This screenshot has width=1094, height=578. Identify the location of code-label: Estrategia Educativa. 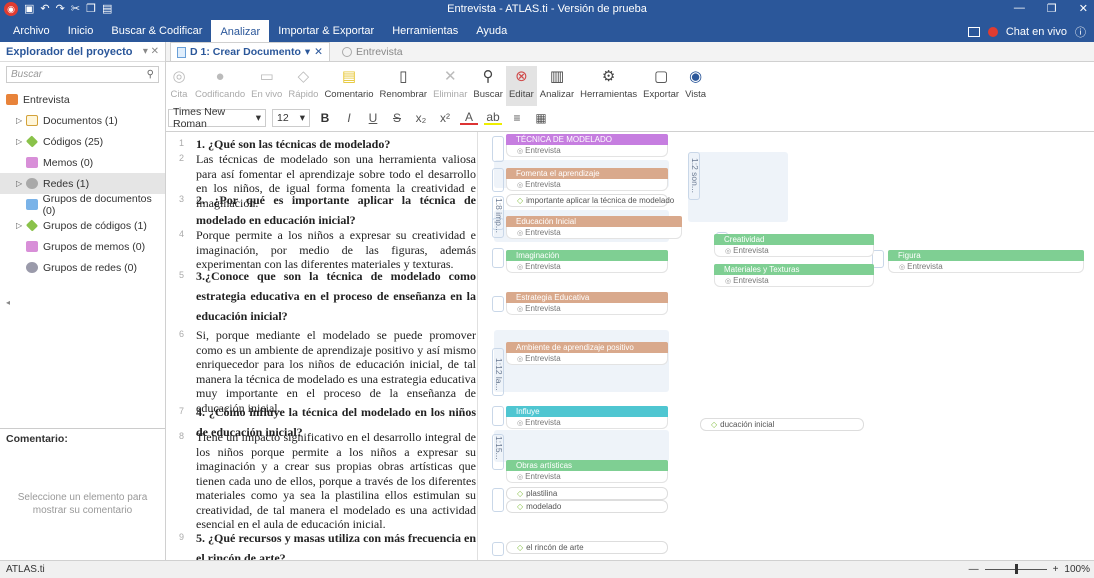
(587, 297).